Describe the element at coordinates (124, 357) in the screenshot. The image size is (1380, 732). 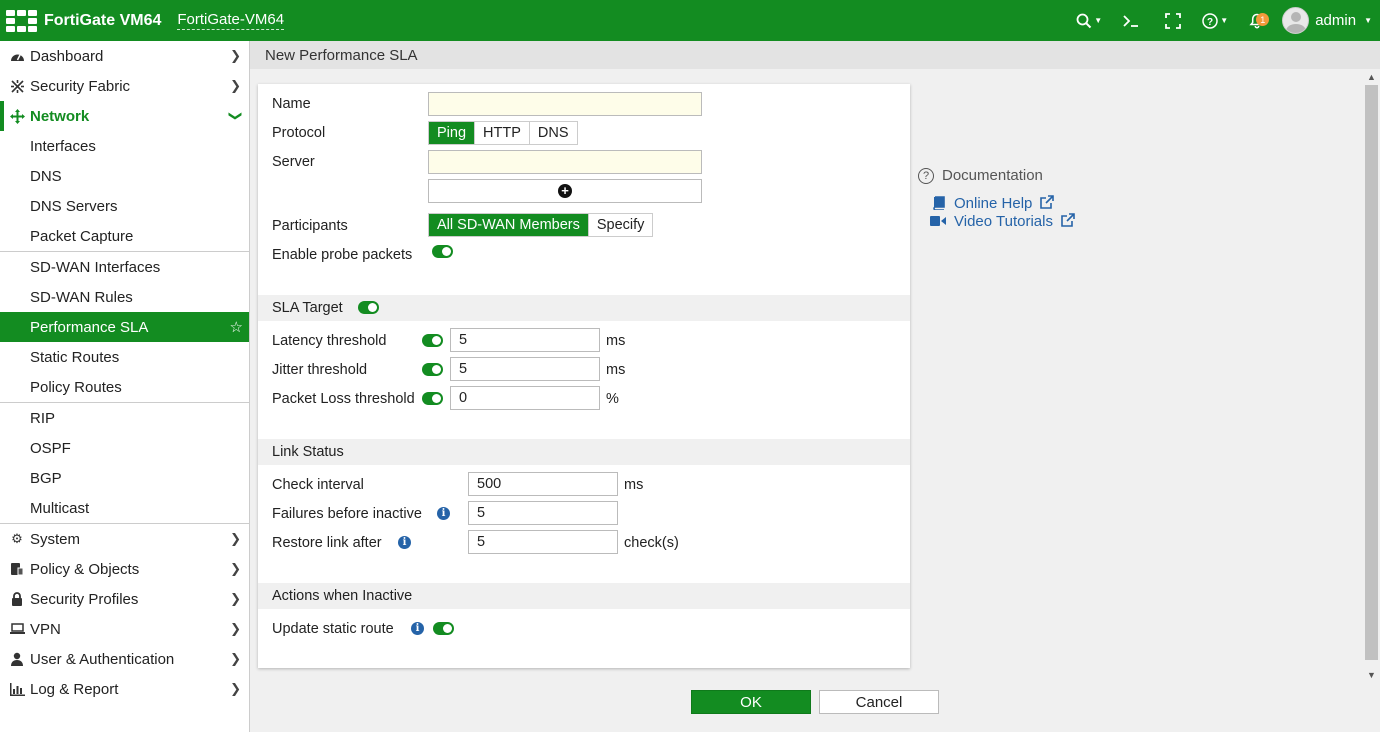
I see `sidebar-item-static-routes: Static Routes` at that location.